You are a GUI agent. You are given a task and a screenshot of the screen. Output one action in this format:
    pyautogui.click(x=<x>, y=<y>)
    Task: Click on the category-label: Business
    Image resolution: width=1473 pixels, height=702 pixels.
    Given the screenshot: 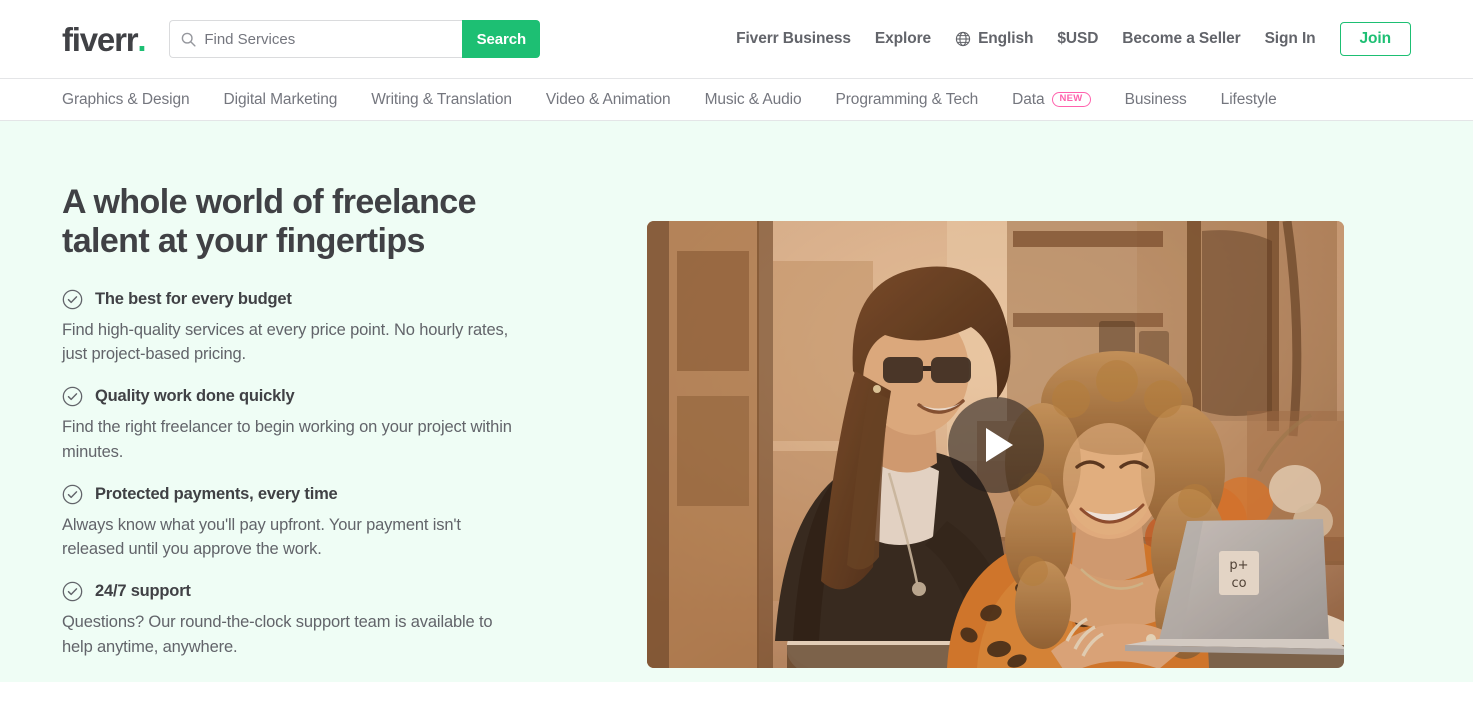 What is the action you would take?
    pyautogui.click(x=1155, y=99)
    